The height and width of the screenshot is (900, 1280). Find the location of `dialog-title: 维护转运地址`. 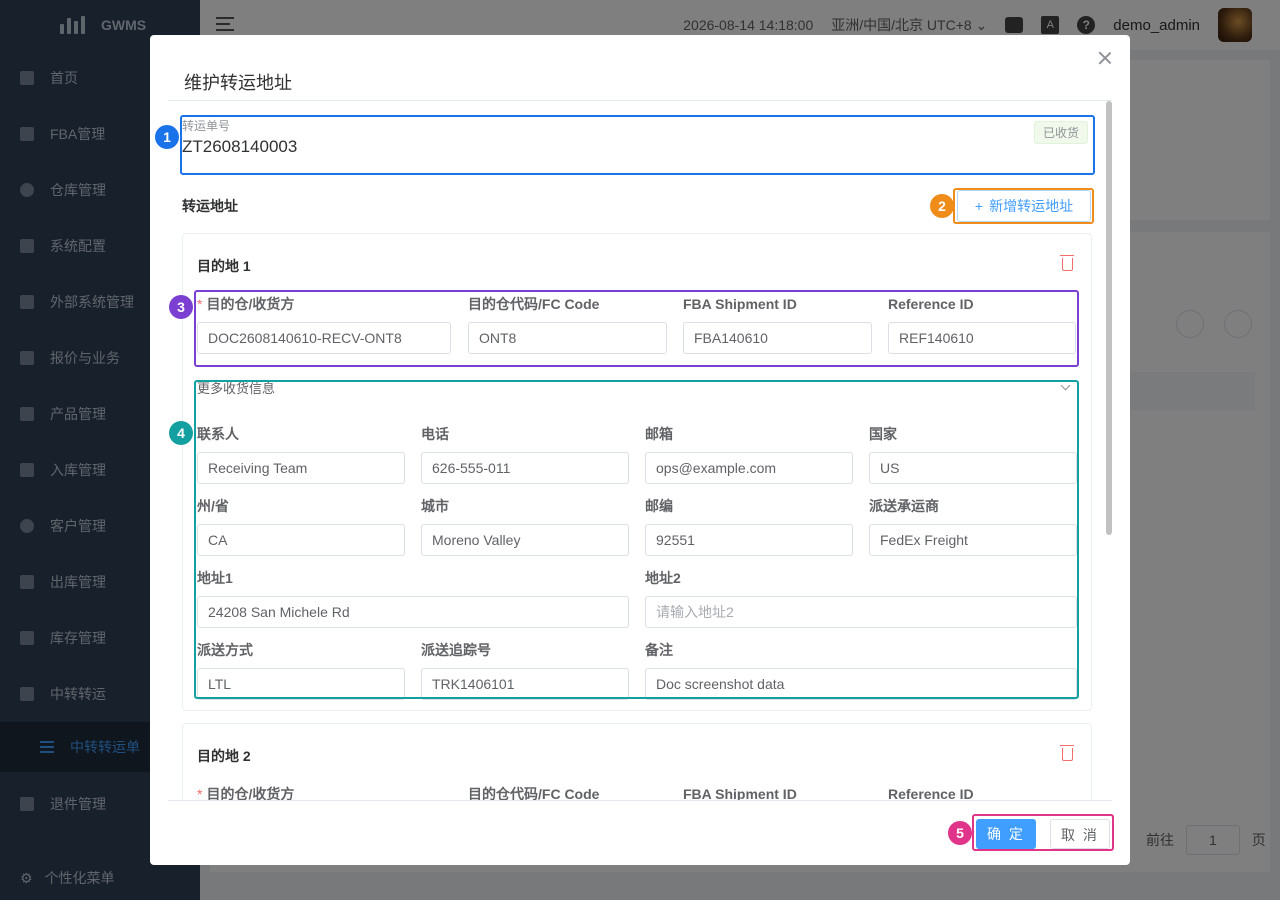

dialog-title: 维护转运地址 is located at coordinates (238, 83).